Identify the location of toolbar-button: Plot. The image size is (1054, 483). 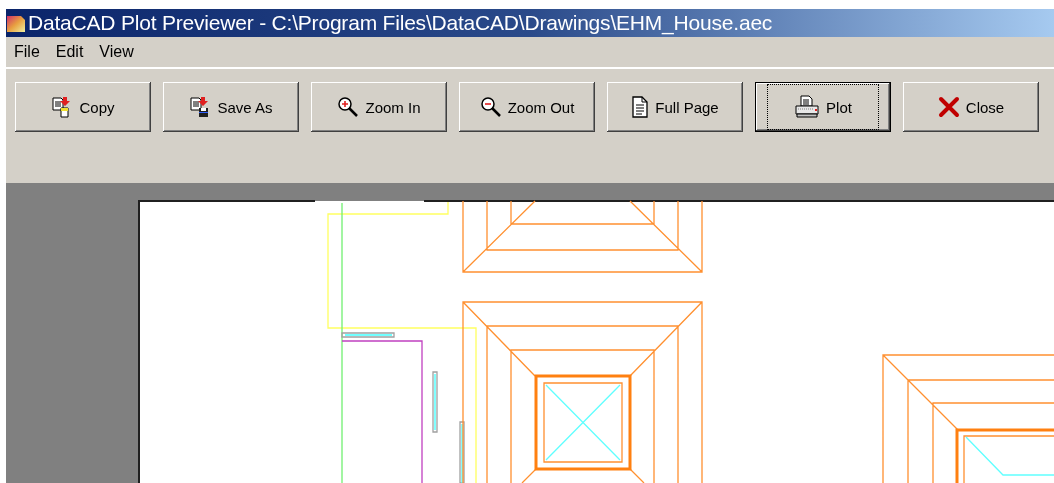
(823, 107).